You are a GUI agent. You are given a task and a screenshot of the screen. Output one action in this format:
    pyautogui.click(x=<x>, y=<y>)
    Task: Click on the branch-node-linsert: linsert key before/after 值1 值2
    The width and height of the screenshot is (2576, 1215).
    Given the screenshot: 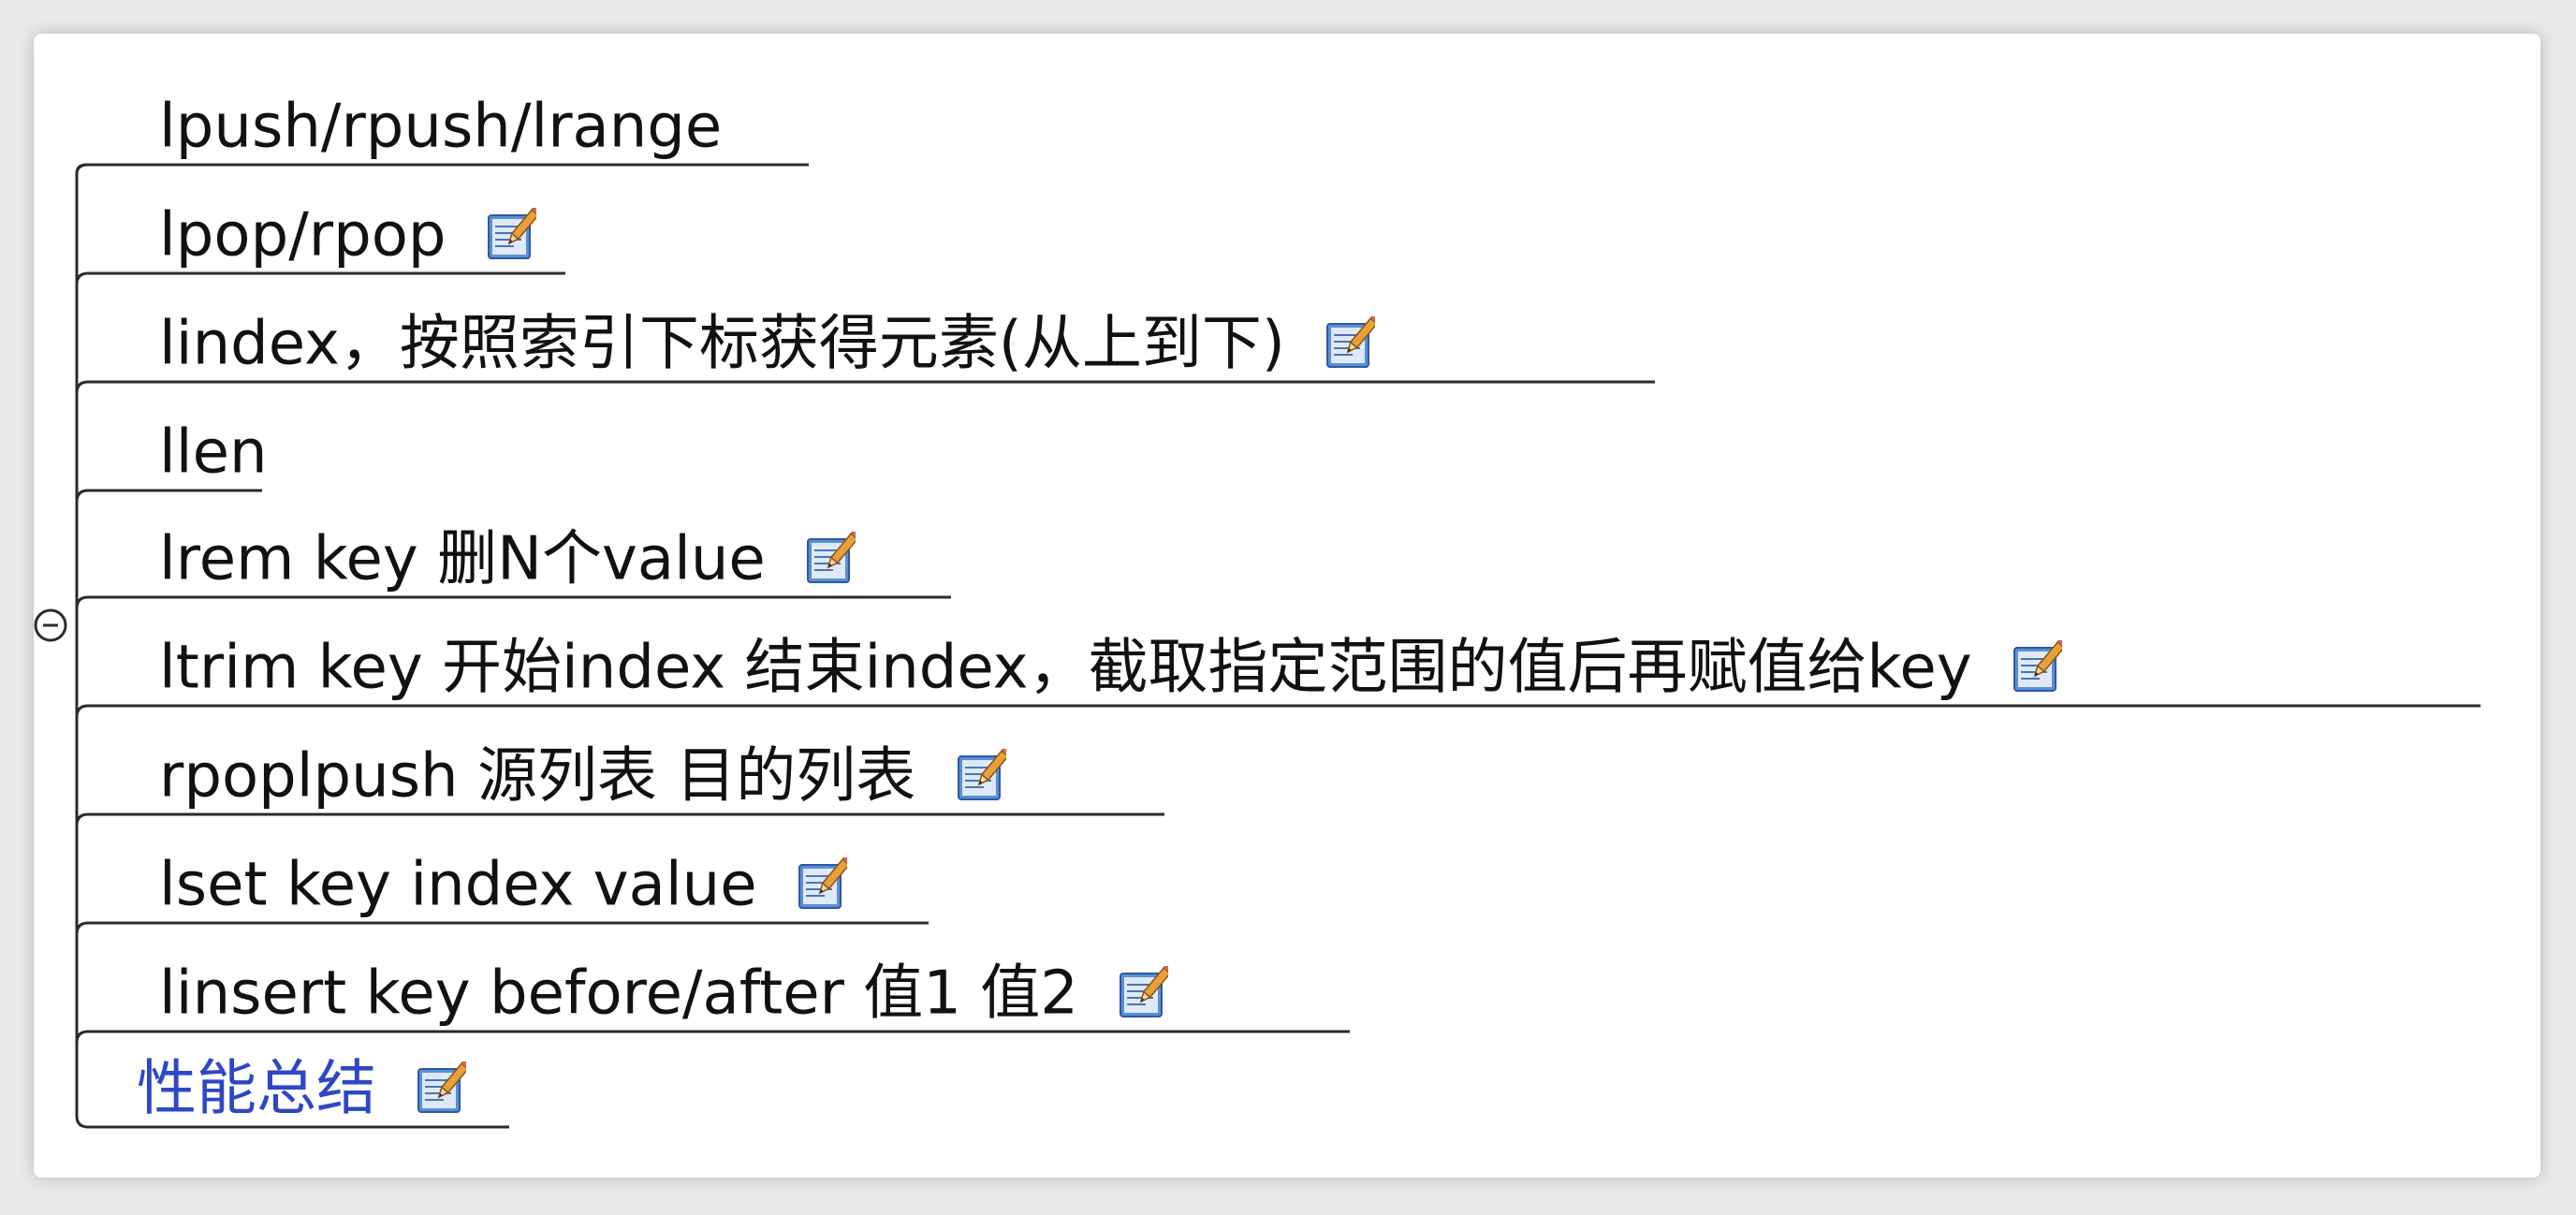 What is the action you would take?
    pyautogui.click(x=664, y=991)
    